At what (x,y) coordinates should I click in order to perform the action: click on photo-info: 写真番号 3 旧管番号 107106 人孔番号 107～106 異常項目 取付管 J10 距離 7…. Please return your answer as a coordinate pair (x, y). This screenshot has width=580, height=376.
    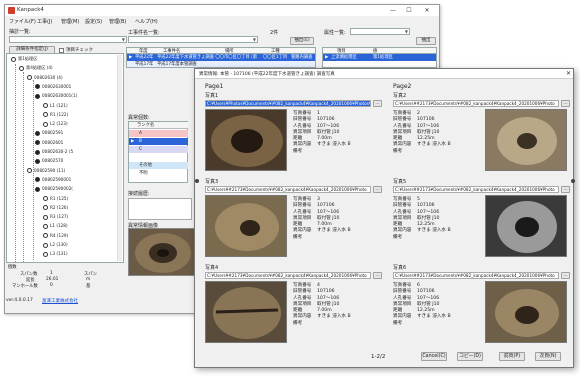
    Looking at the image, I should click on (322, 219).